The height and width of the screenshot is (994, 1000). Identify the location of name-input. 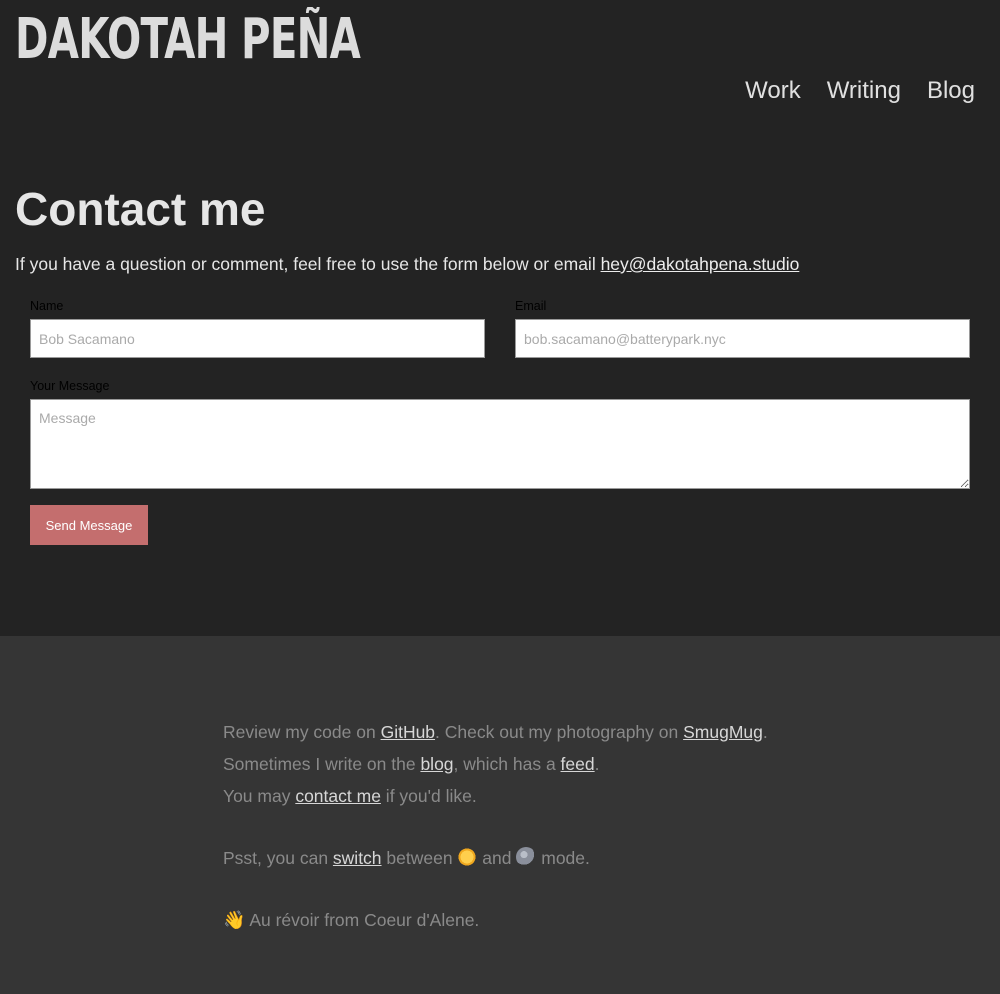
(257, 338).